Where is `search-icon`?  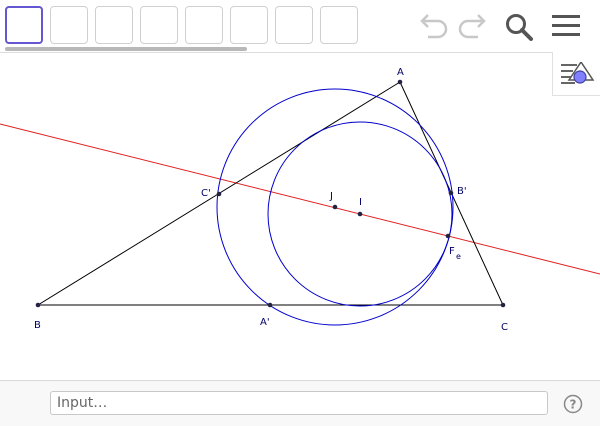
search-icon is located at coordinates (519, 29).